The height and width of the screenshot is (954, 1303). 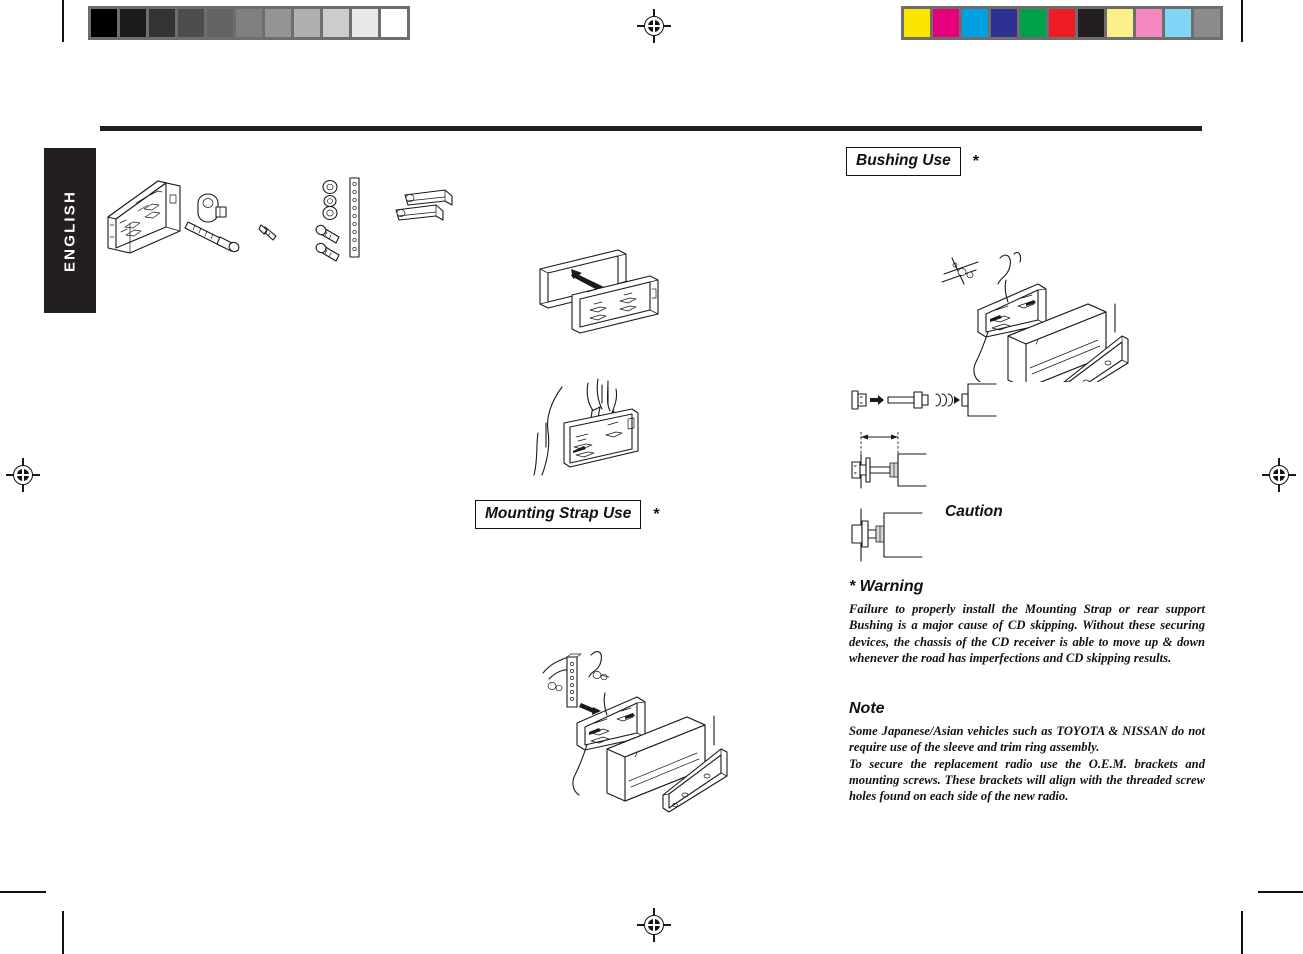 What do you see at coordinates (612, 431) in the screenshot?
I see `dash-insert-illustration` at bounding box center [612, 431].